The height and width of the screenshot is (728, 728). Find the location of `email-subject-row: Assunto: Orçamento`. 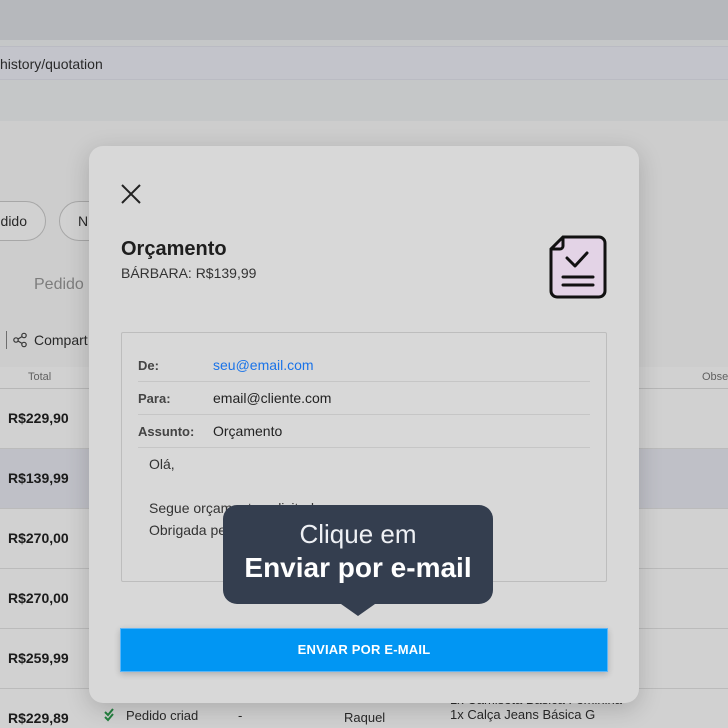

email-subject-row: Assunto: Orçamento is located at coordinates (364, 431).